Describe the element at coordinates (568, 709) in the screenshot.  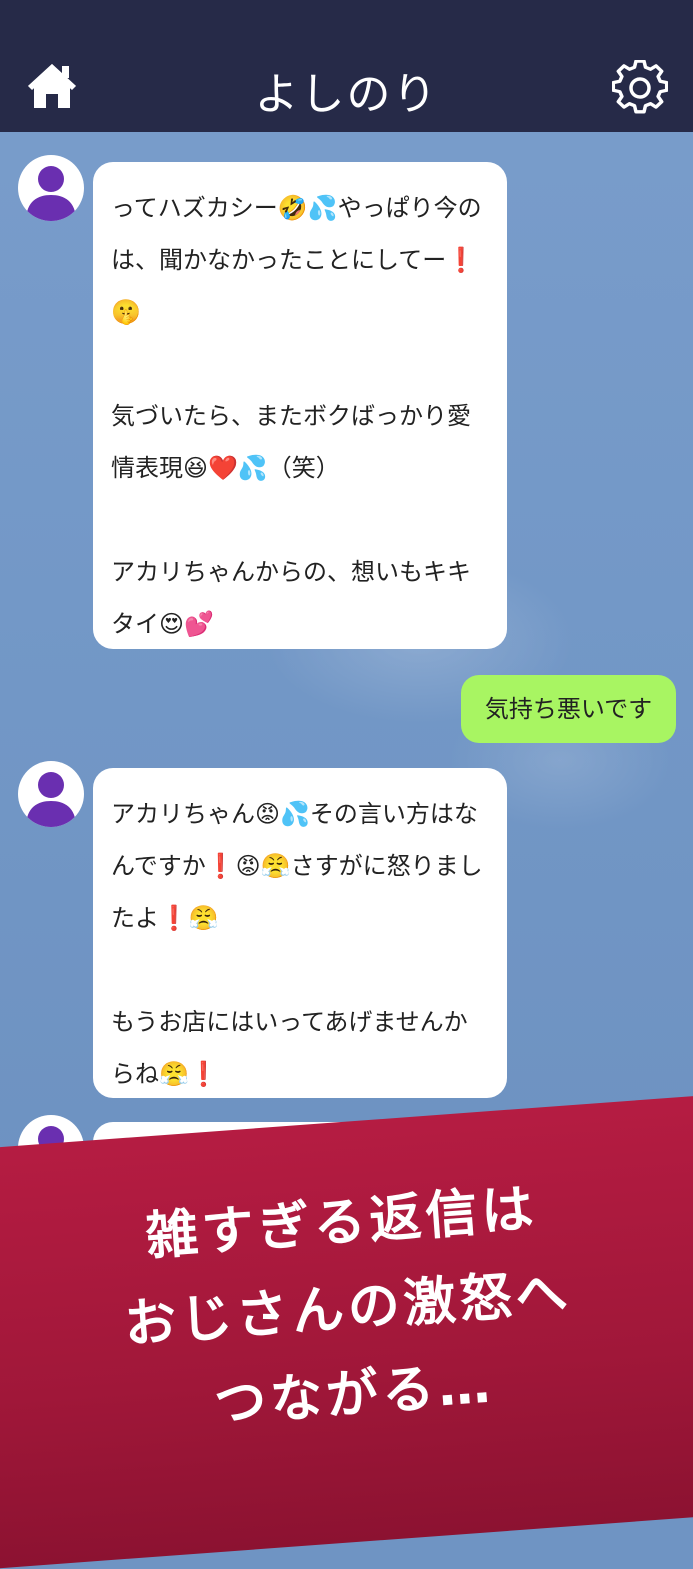
I see `message-bubble-outgoing: 気持ち悪いです` at that location.